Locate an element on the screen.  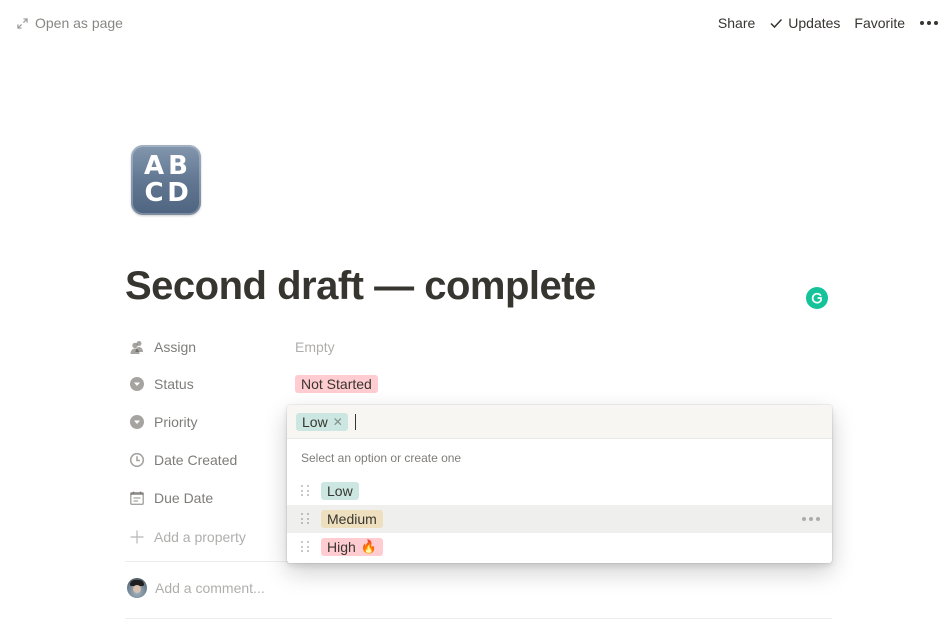
favorite-label: Favorite is located at coordinates (879, 23).